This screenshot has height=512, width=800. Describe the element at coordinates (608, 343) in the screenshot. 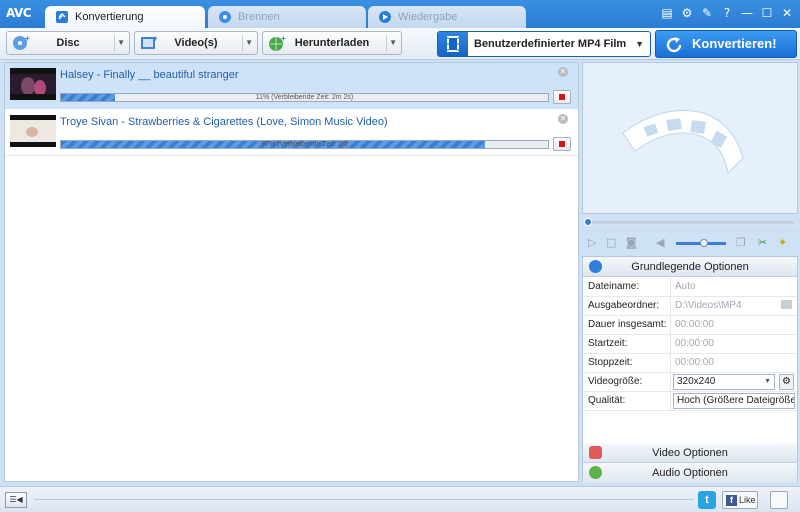

I see `option-label: Startzeit:` at that location.